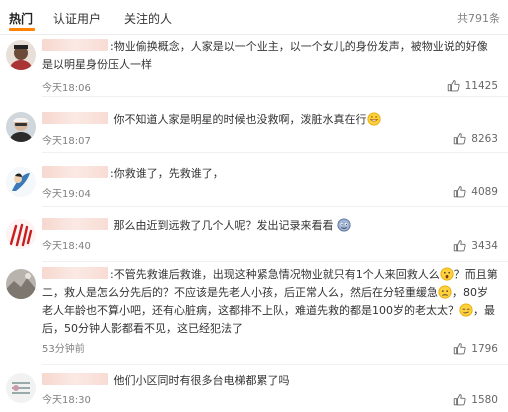  I want to click on sly-emoji-icon, so click(344, 225).